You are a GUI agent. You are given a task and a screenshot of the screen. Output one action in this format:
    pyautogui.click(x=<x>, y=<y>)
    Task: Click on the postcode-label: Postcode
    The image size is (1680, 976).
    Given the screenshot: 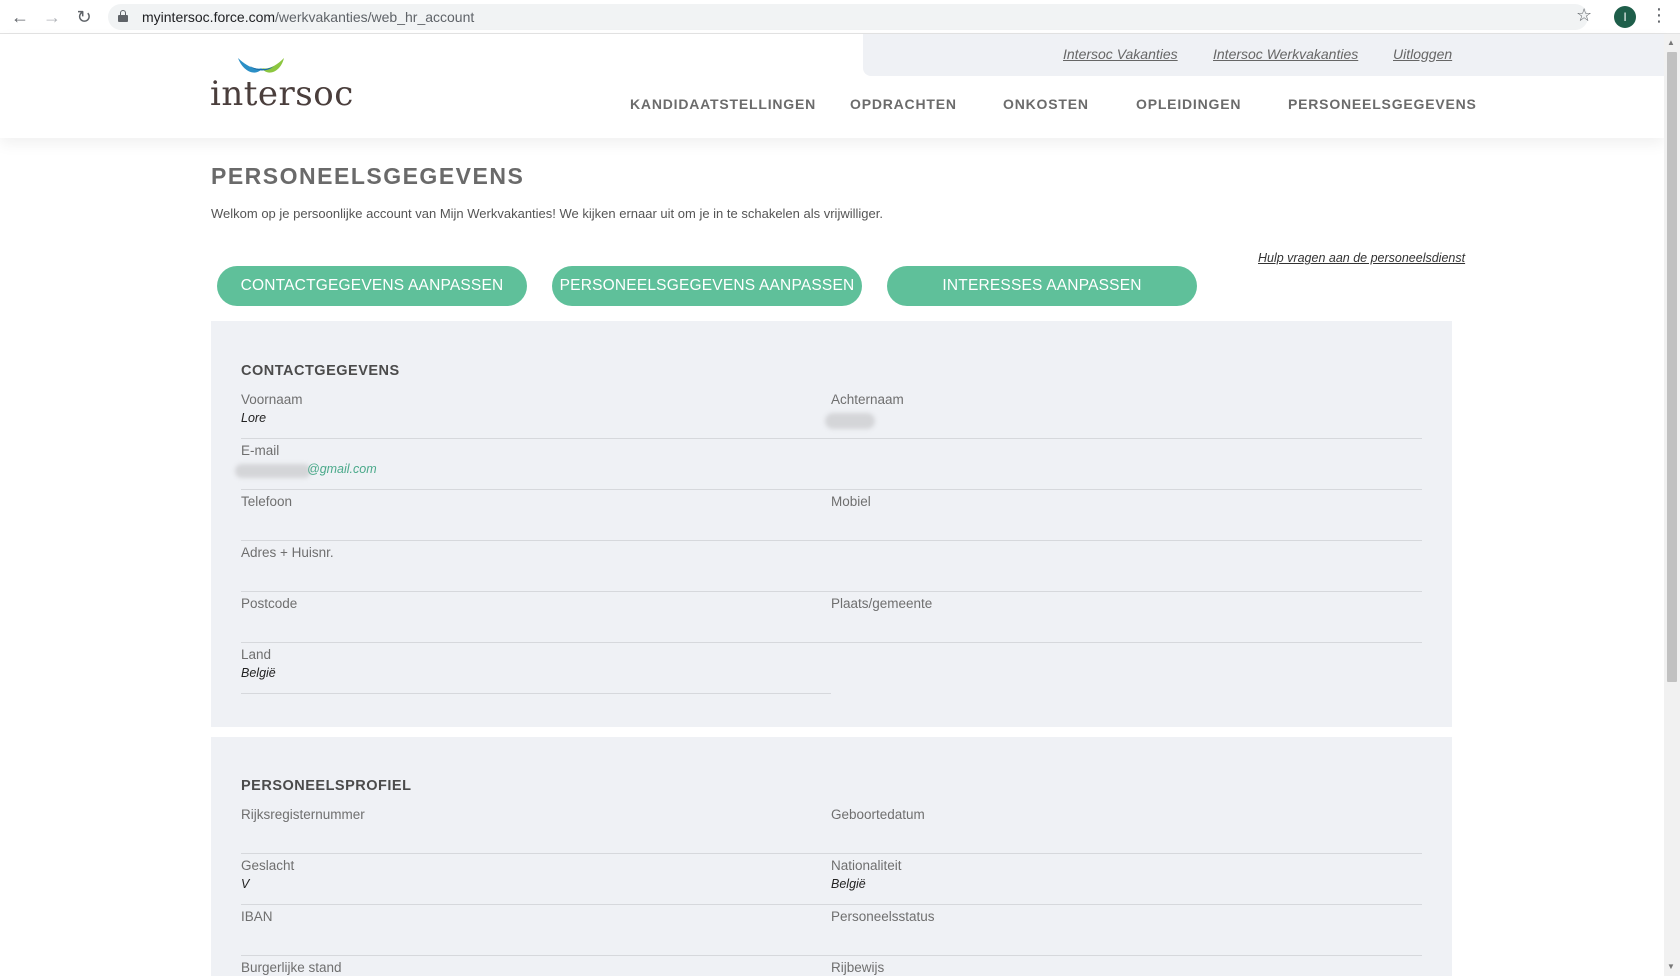 What is the action you would take?
    pyautogui.click(x=269, y=603)
    